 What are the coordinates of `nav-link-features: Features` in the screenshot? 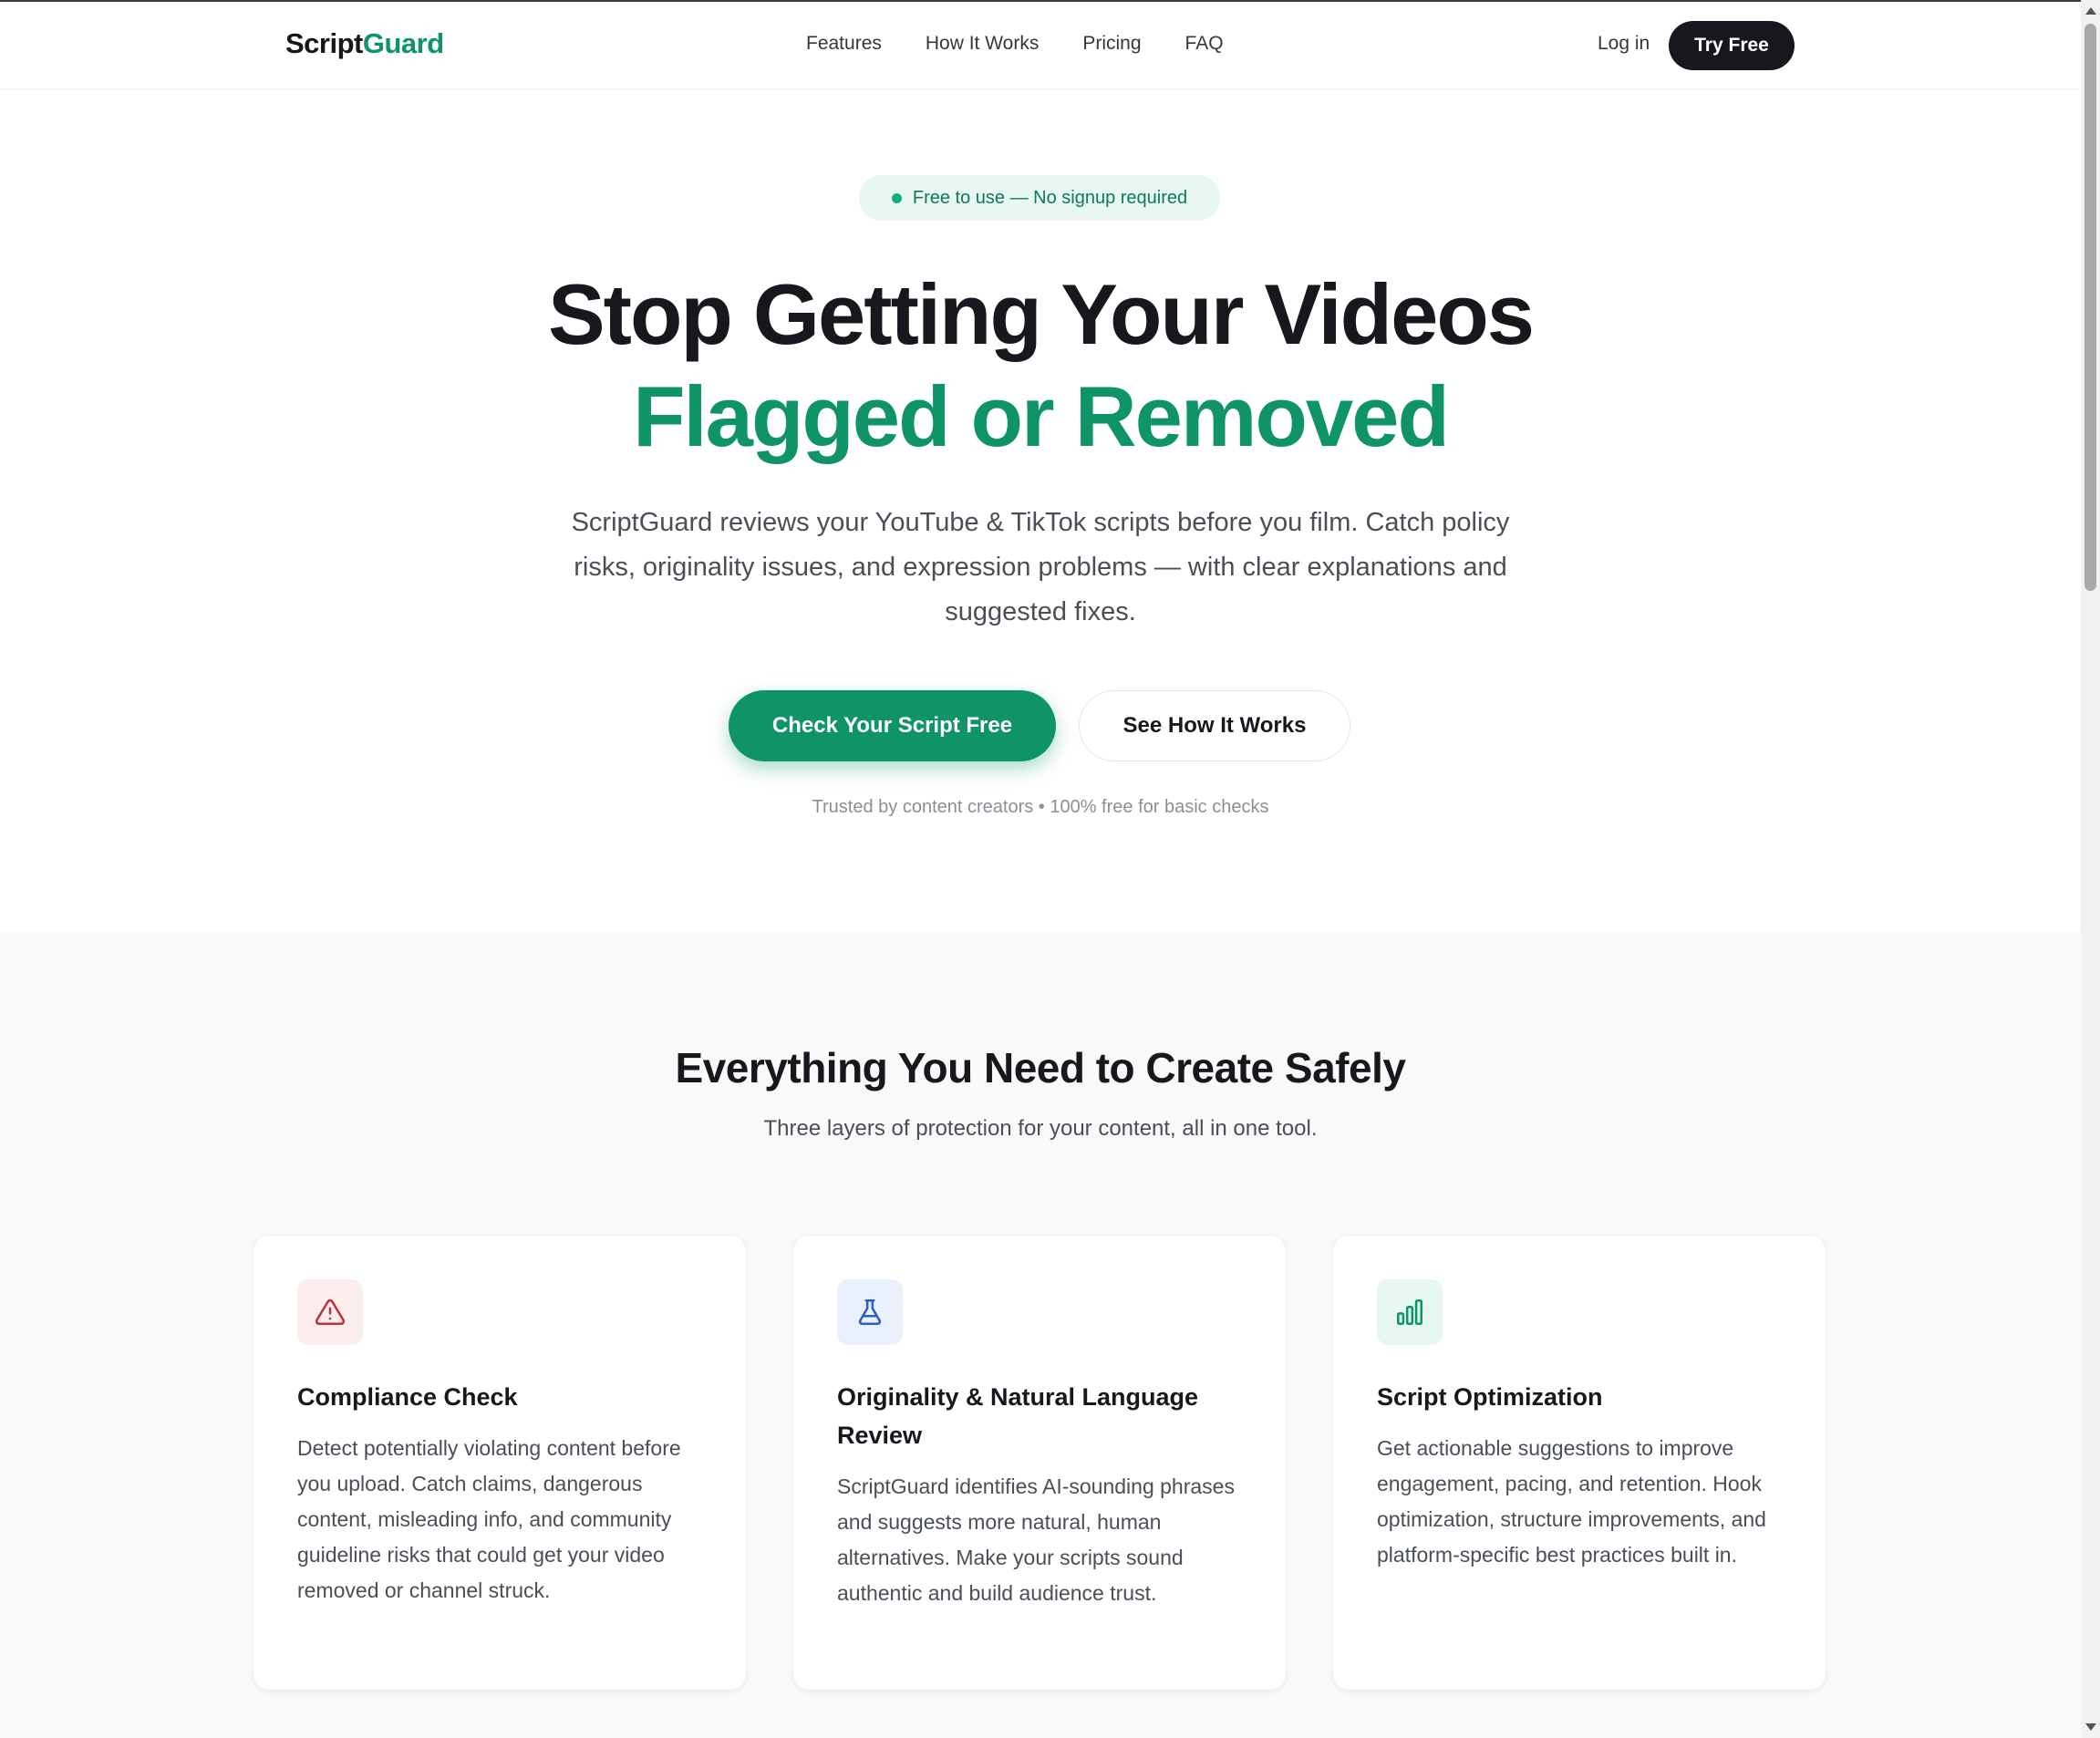 It's located at (844, 44).